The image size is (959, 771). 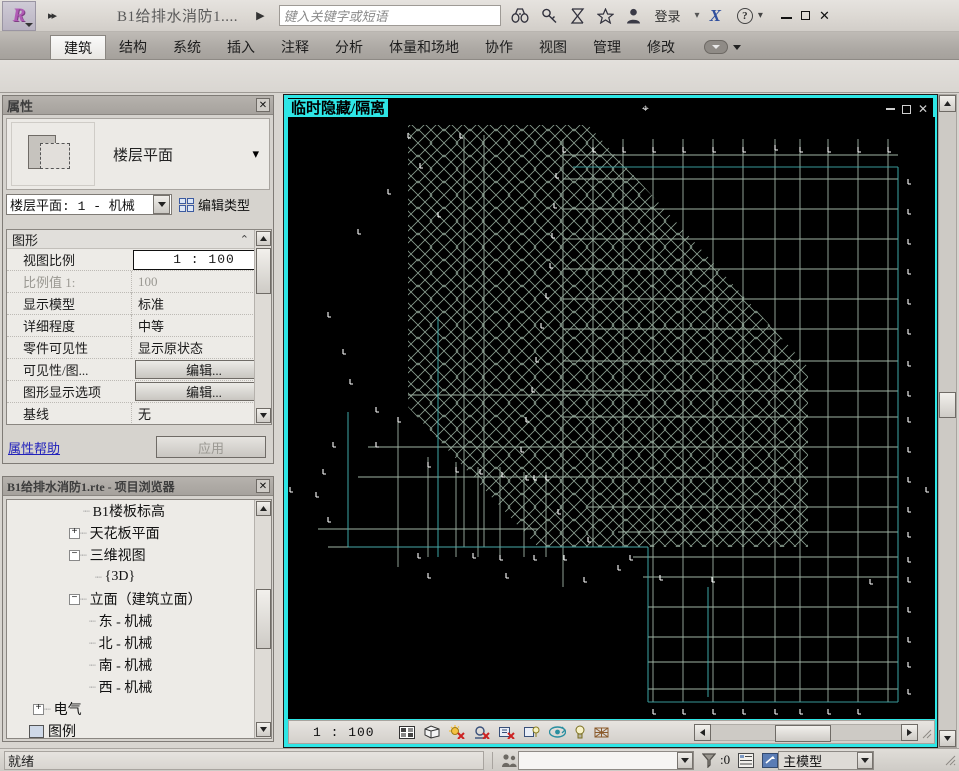 I want to click on workset-people-icon, so click(x=509, y=760).